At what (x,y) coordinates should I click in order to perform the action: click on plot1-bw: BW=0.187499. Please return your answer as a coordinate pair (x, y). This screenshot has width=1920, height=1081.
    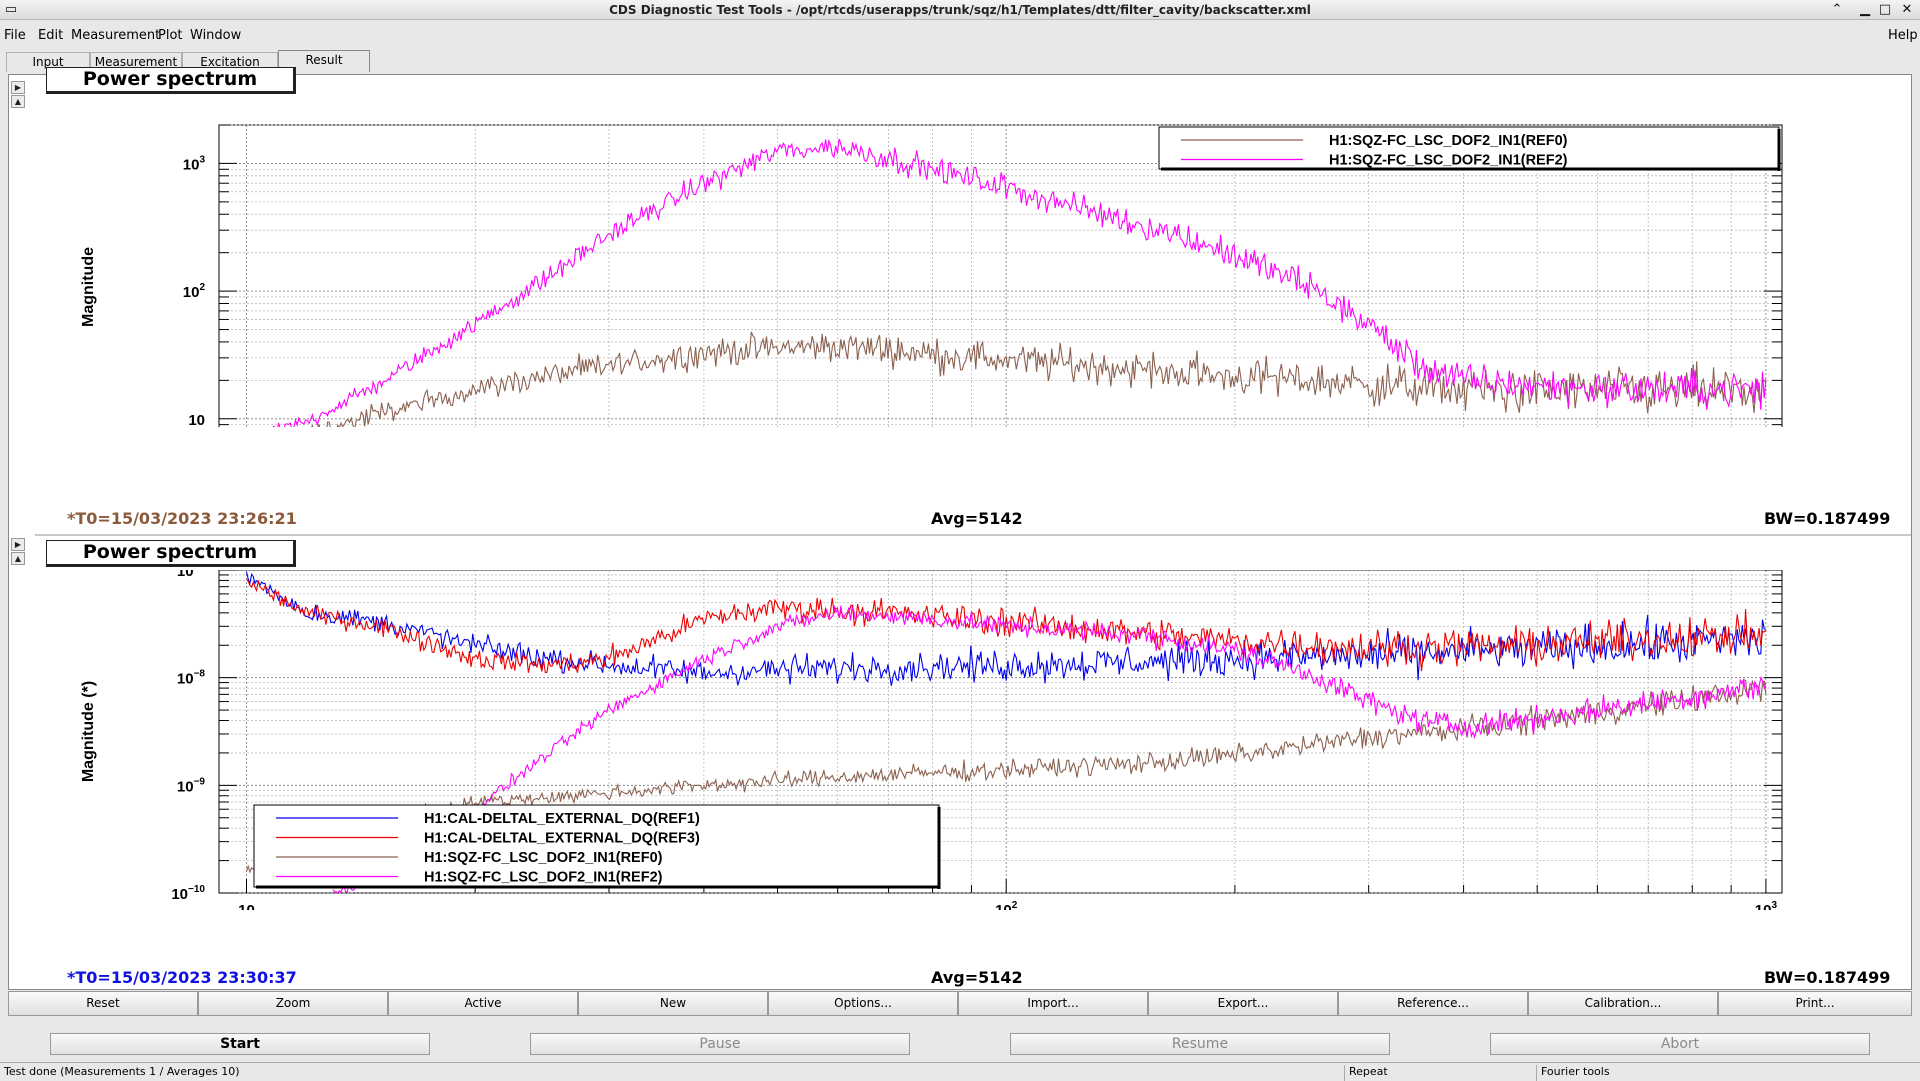
    Looking at the image, I should click on (1827, 518).